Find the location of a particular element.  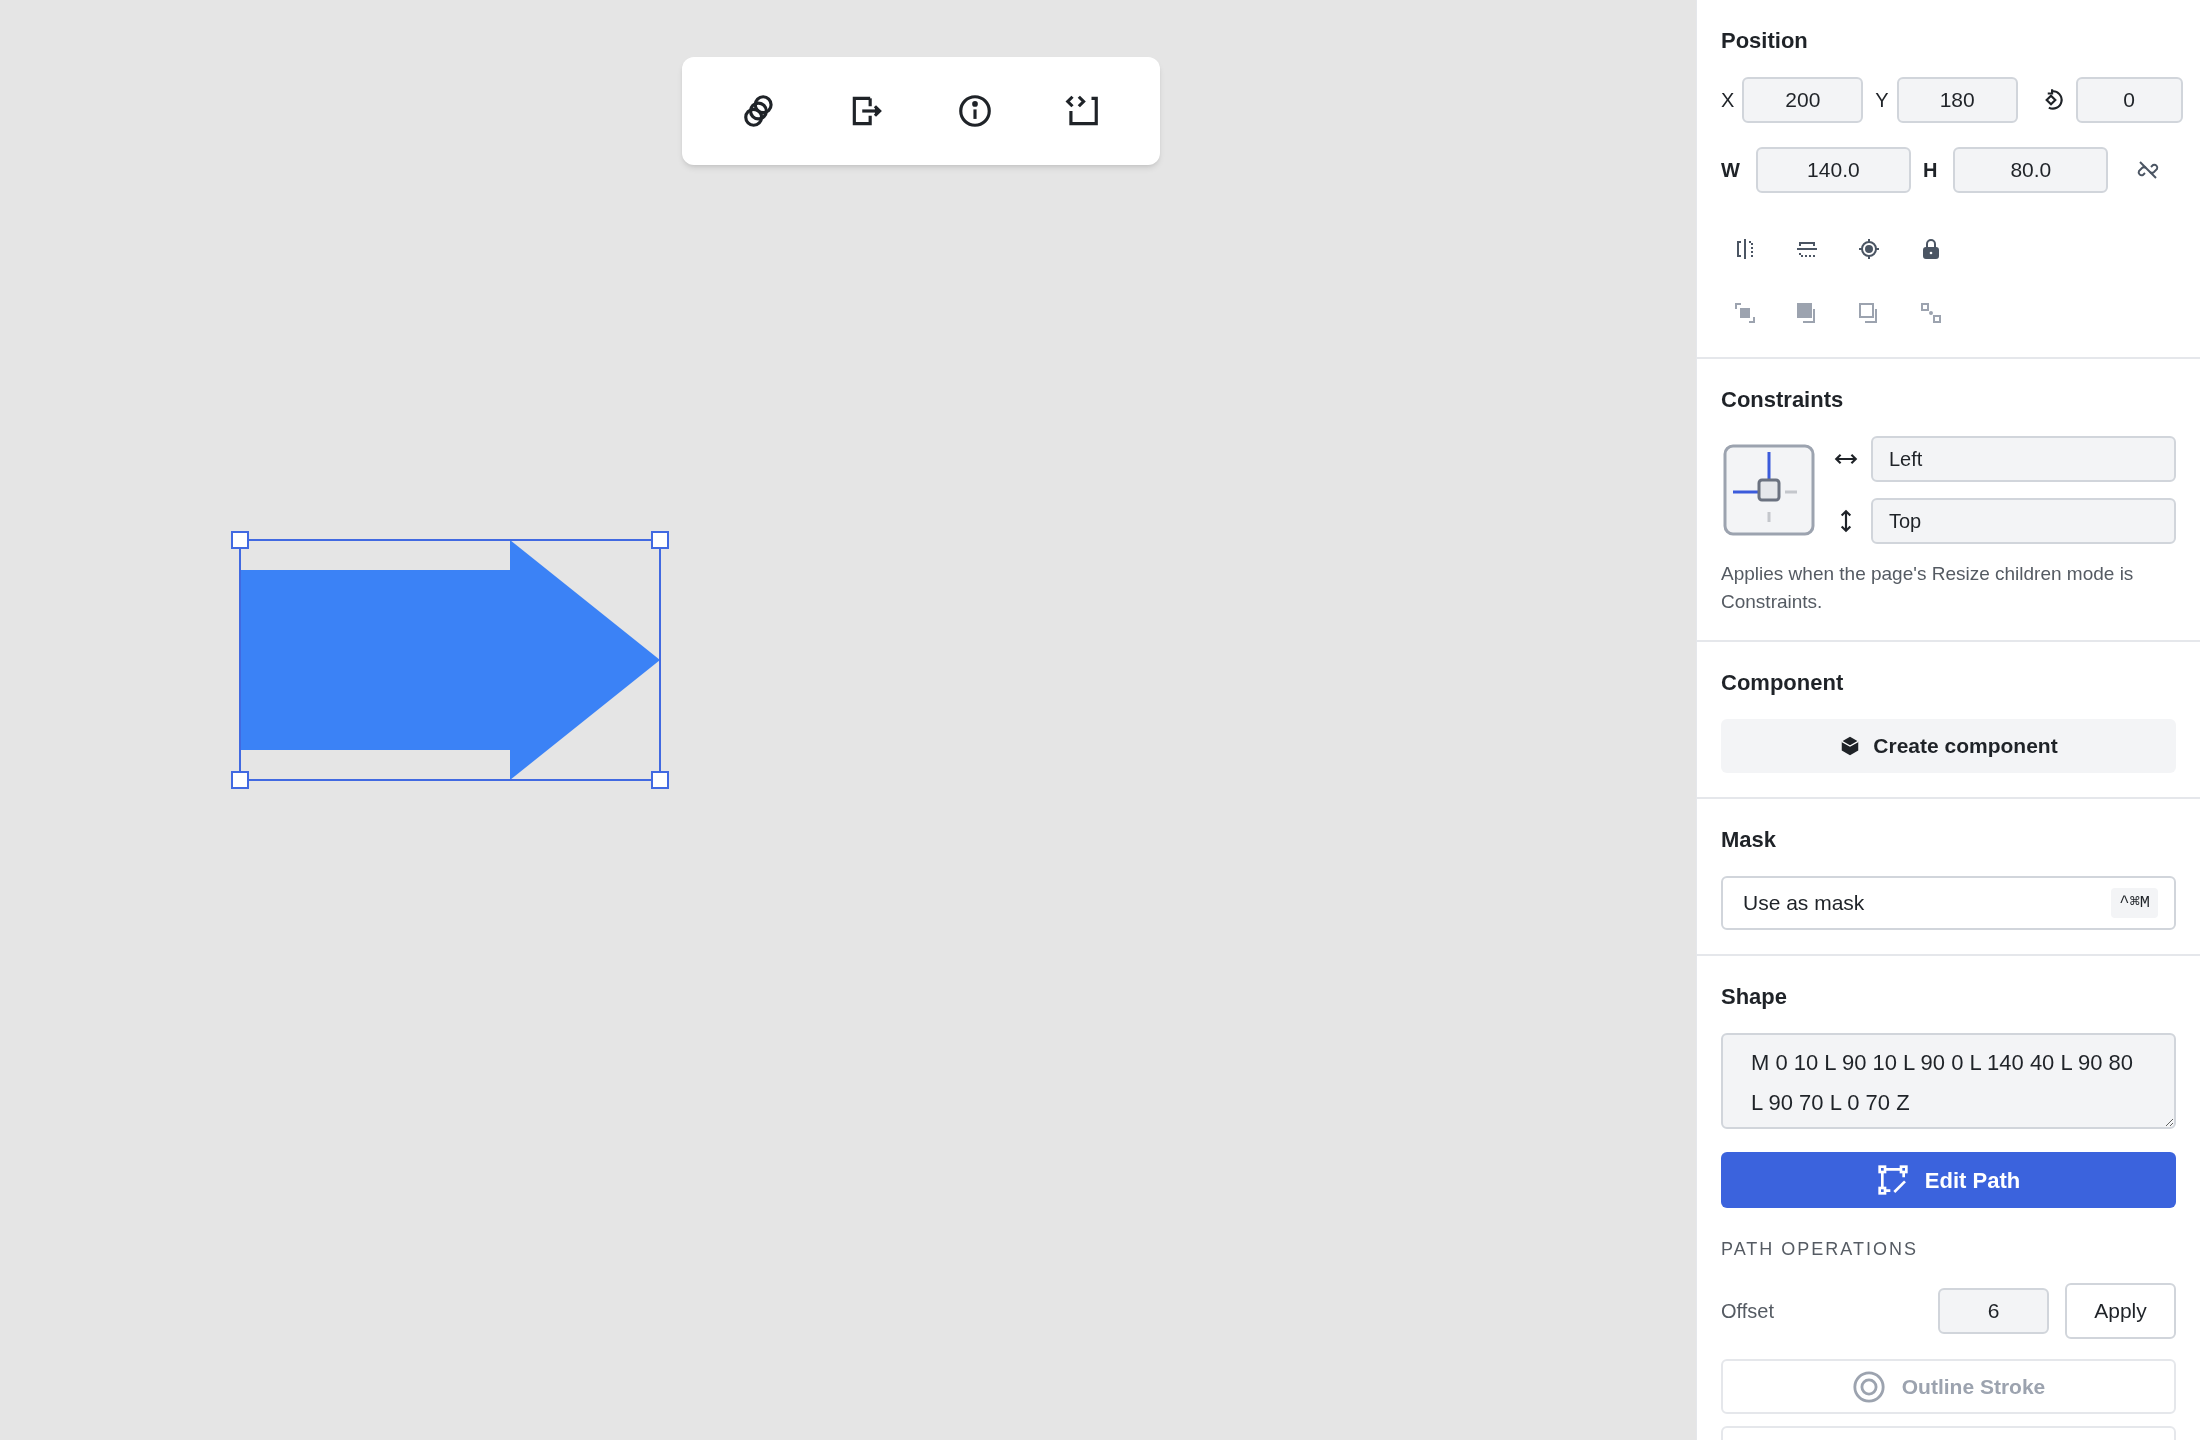

section-title: Shape is located at coordinates (1755, 997).